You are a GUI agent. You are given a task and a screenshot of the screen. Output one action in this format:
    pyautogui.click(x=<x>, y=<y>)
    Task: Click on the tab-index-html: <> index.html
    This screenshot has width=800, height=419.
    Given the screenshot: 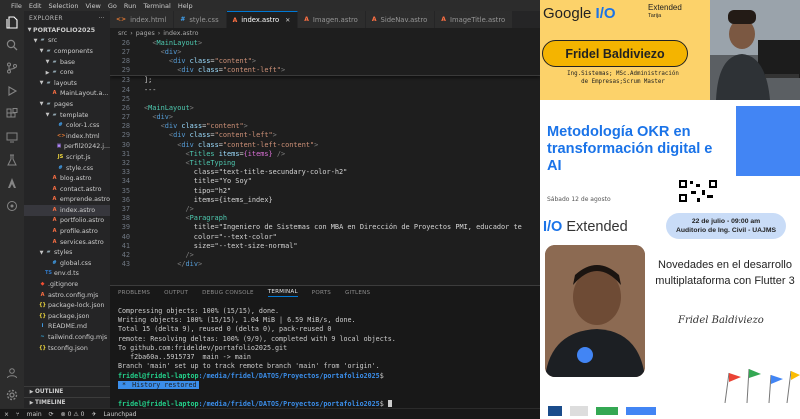 What is the action you would take?
    pyautogui.click(x=142, y=19)
    